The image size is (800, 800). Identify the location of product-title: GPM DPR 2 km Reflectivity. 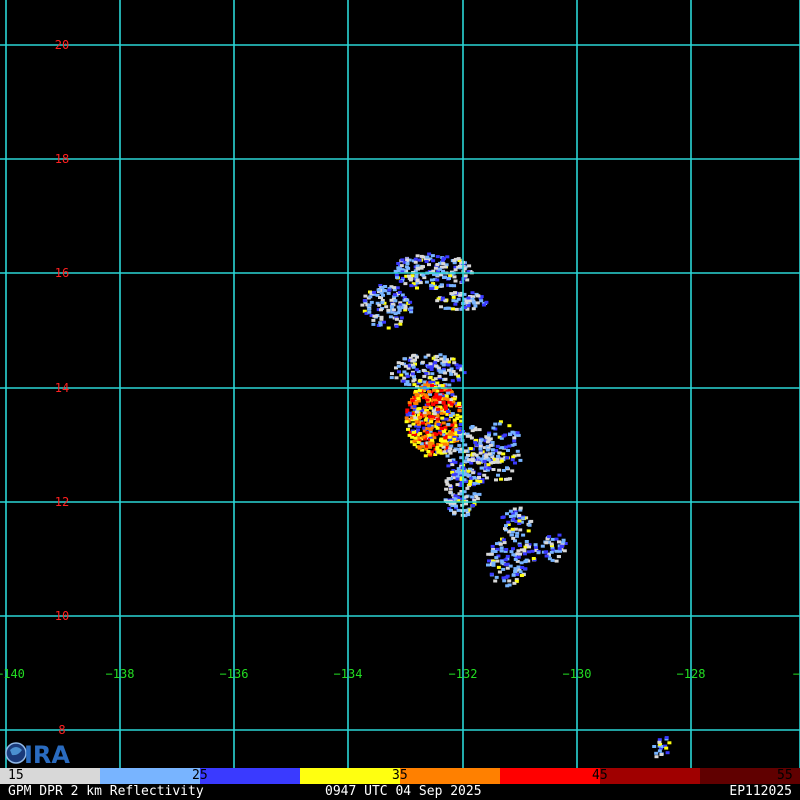
(106, 791).